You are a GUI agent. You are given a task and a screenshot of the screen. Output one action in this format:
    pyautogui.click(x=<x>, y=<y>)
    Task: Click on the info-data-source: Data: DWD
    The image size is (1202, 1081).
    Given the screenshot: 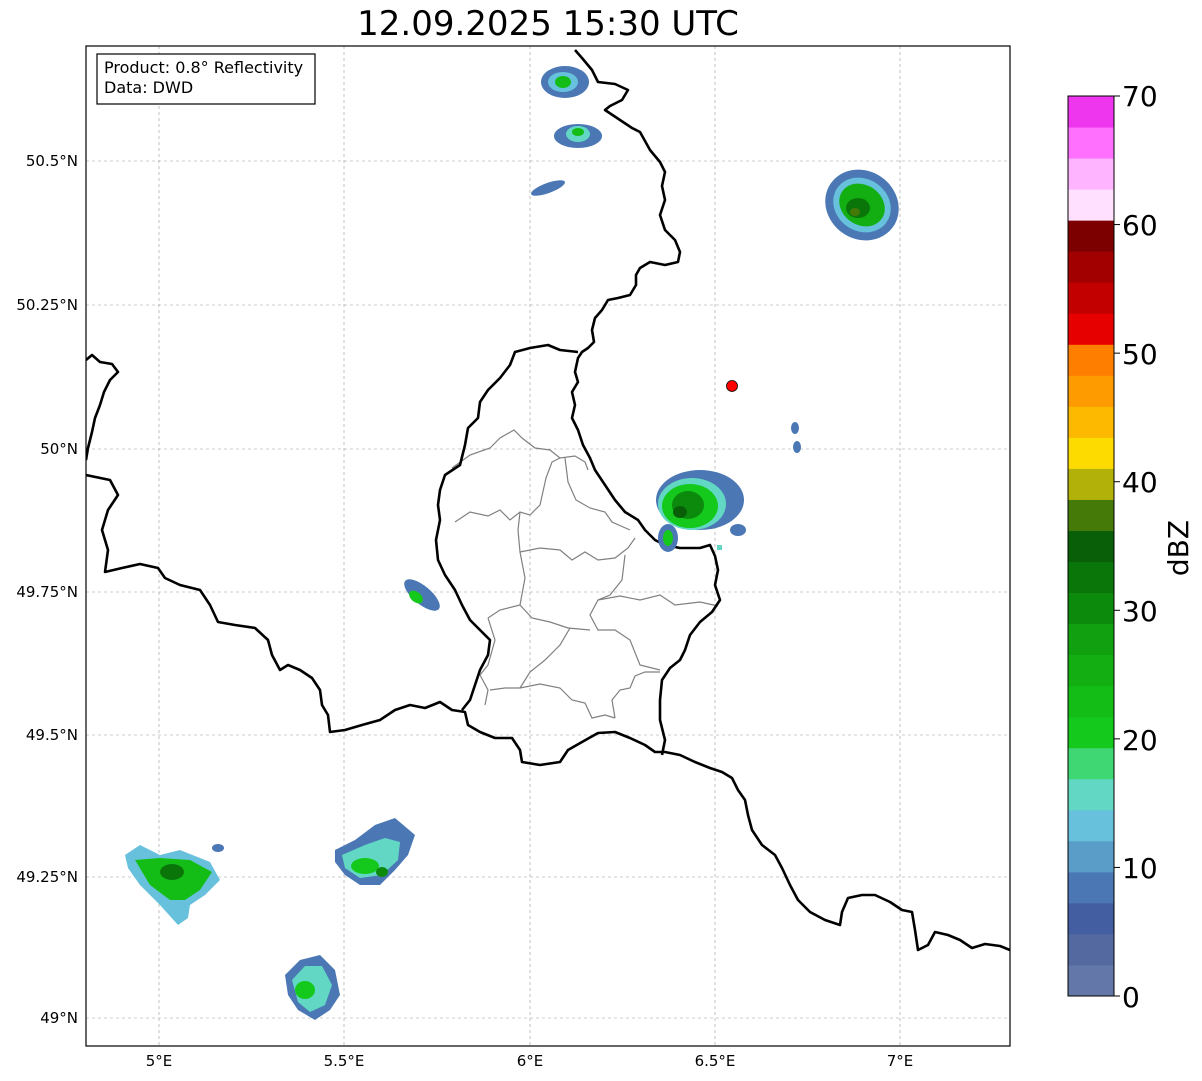 What is the action you would take?
    pyautogui.click(x=148, y=87)
    